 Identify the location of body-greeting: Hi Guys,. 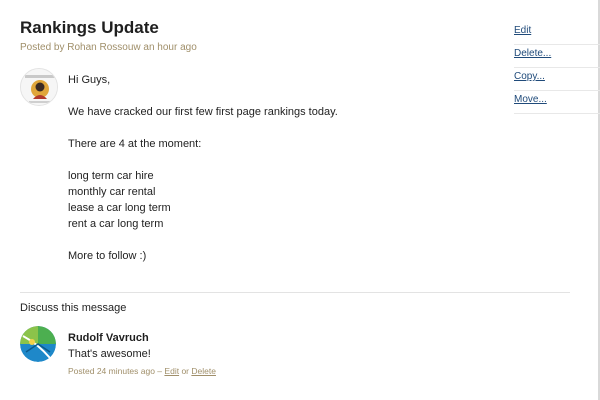
(89, 80).